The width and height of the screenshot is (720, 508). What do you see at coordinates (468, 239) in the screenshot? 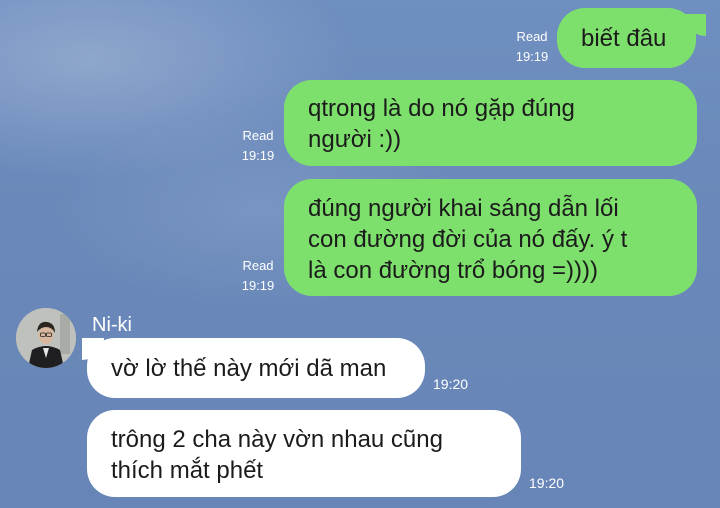
I see `message-text-line: con đường đời của nó đấy. ý t` at bounding box center [468, 239].